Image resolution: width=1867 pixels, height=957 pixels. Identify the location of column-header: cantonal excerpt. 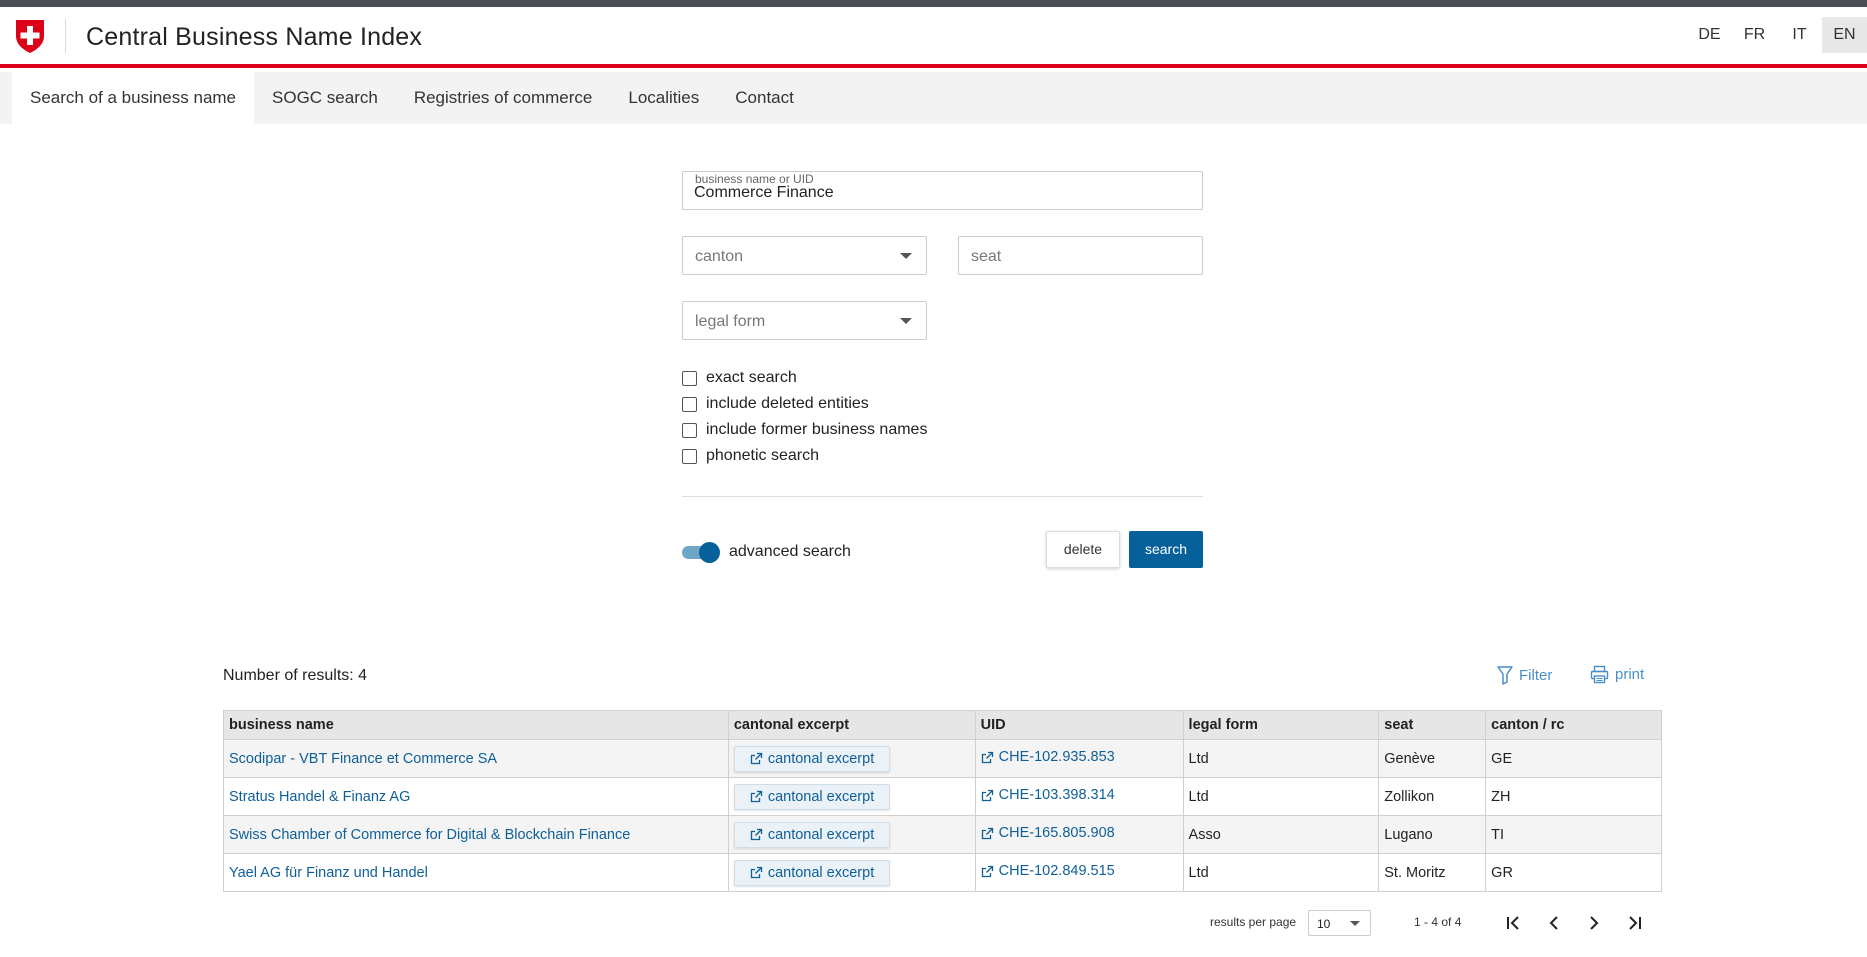
(851, 725).